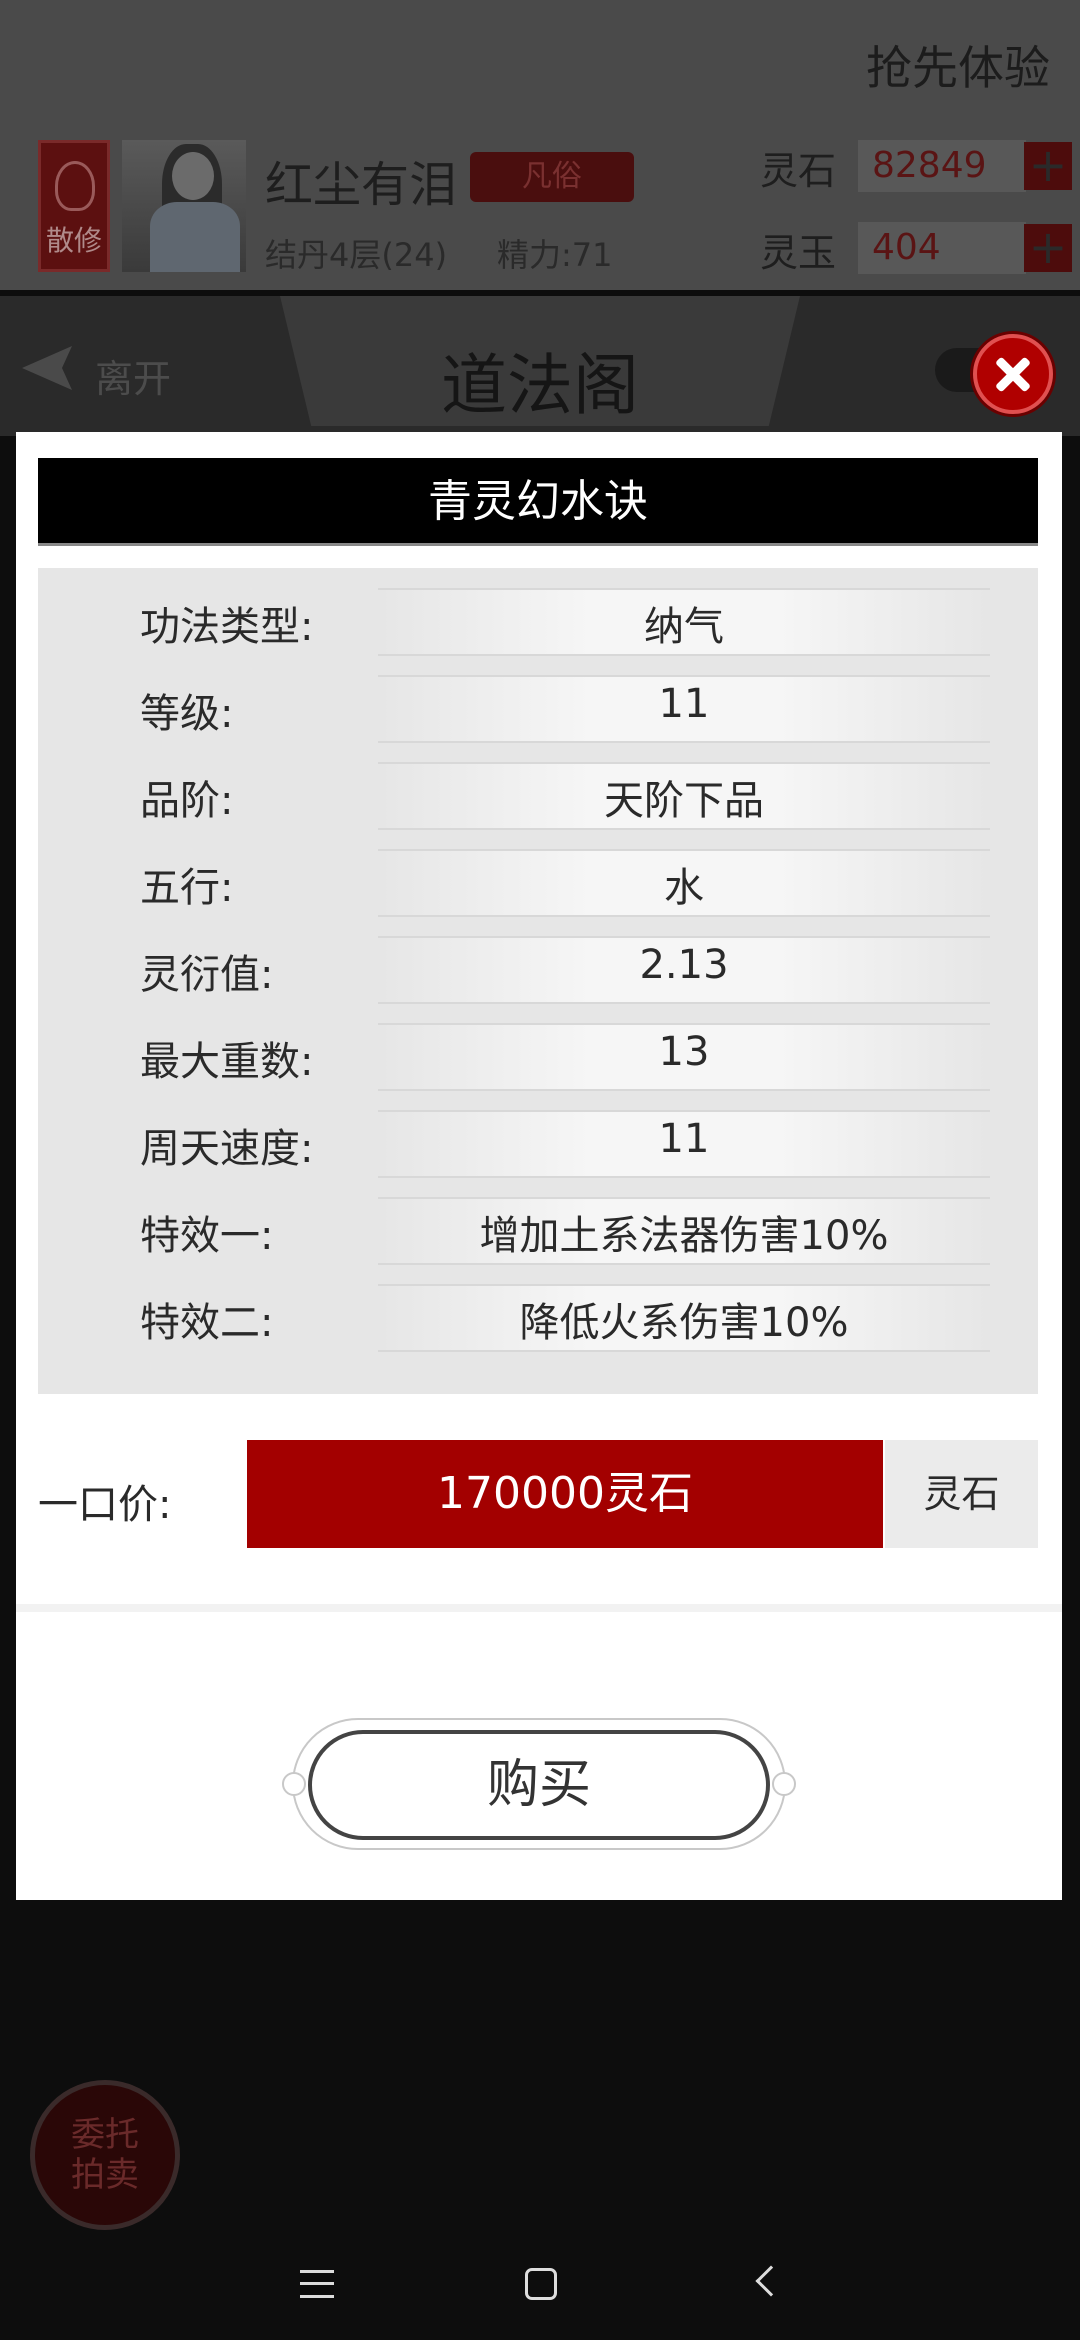 Image resolution: width=1080 pixels, height=2340 pixels. I want to click on player-energy: 精力:71, so click(555, 255).